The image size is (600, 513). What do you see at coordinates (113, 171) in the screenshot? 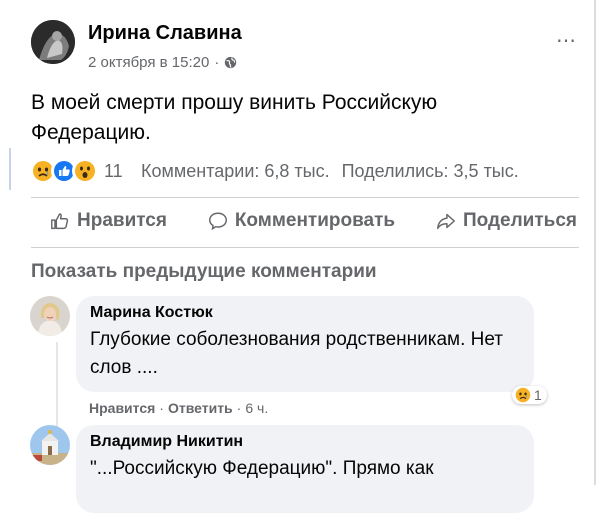
I see `reaction-count: 11` at bounding box center [113, 171].